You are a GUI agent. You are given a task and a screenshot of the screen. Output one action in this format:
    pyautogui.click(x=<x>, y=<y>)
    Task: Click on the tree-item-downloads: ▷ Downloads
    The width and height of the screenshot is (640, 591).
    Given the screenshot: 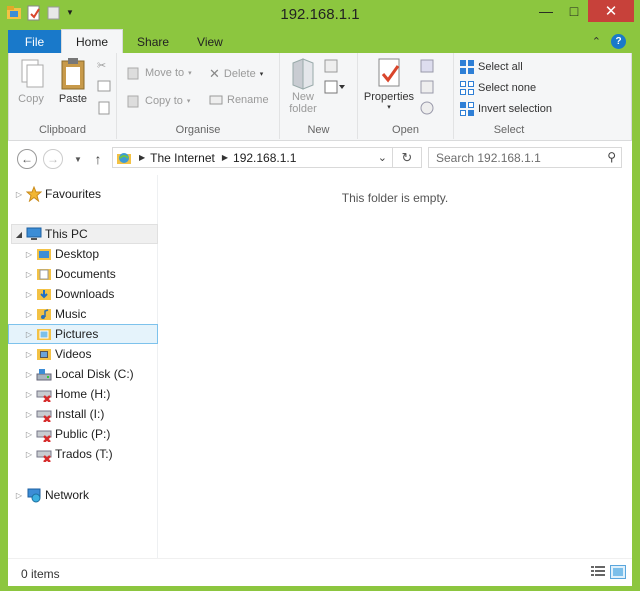 What is the action you would take?
    pyautogui.click(x=91, y=294)
    